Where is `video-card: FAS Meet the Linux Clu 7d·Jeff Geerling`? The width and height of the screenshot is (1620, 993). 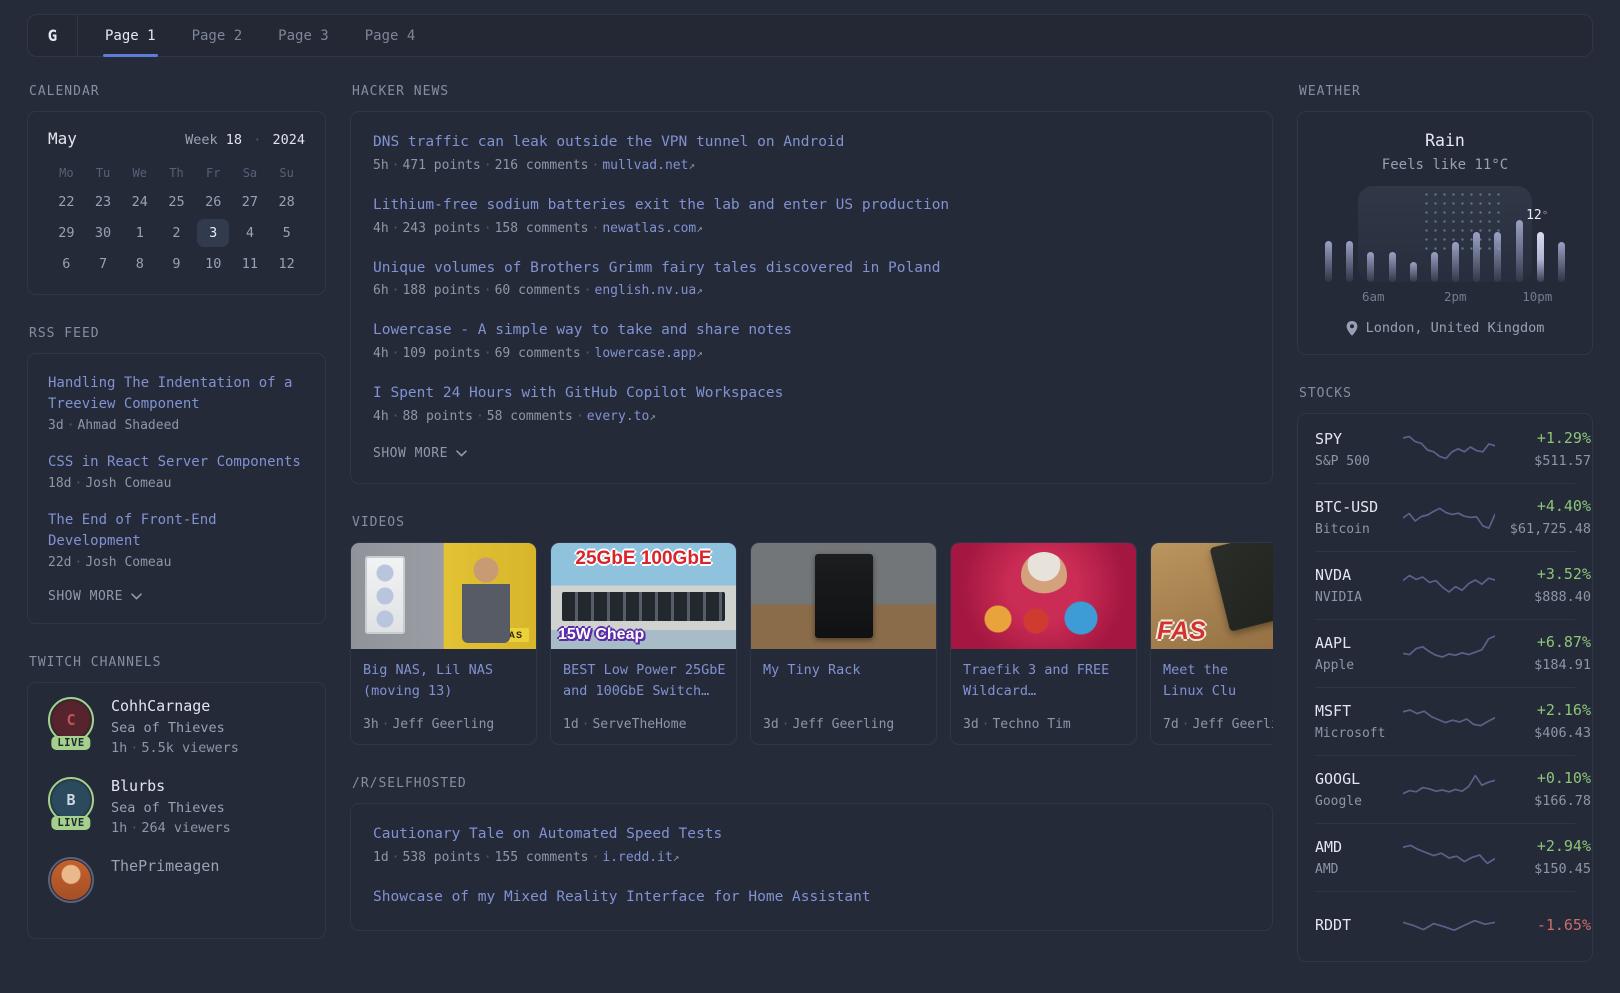
video-card: FAS Meet the Linux Clu 7d·Jeff Geerling is located at coordinates (1211, 643).